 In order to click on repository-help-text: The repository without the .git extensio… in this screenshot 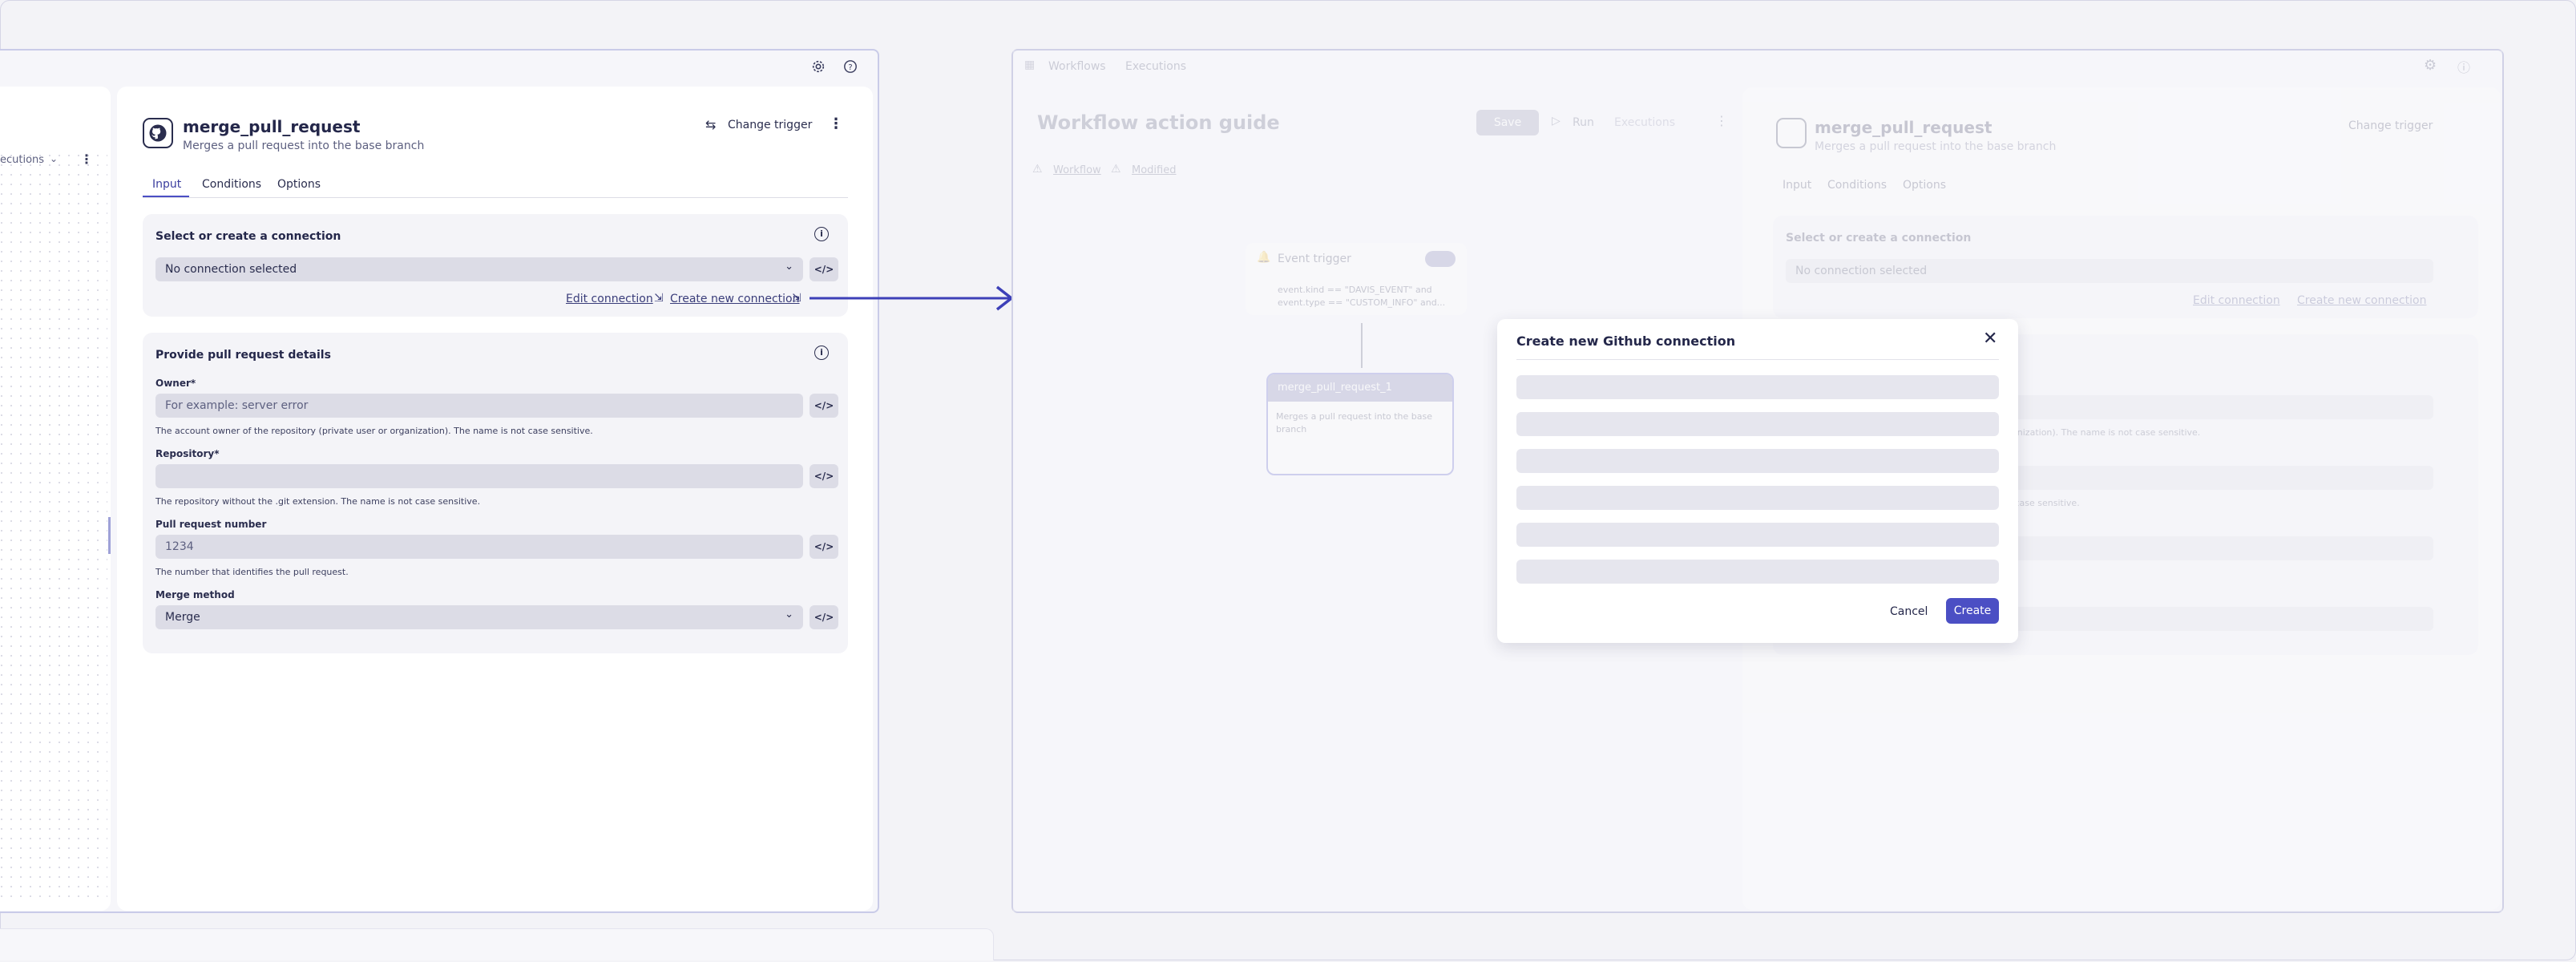, I will do `click(318, 501)`.